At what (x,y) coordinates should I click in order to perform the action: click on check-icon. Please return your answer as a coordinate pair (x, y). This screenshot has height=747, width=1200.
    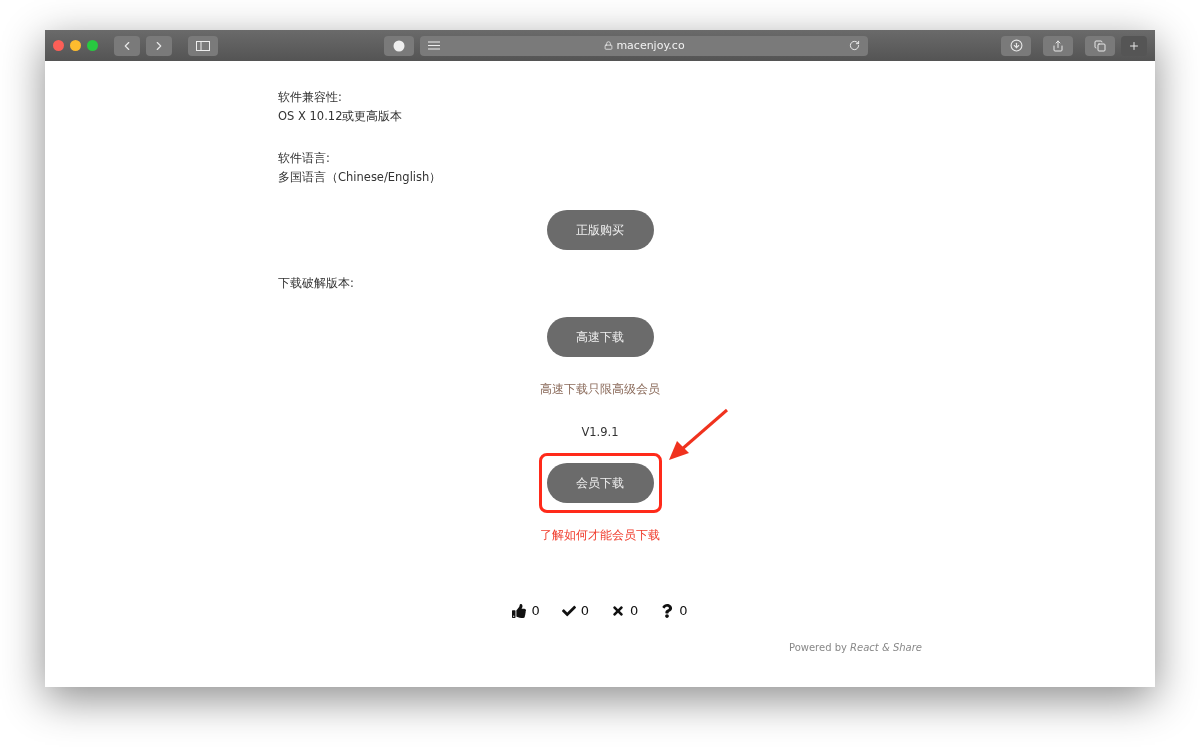
    Looking at the image, I should click on (568, 610).